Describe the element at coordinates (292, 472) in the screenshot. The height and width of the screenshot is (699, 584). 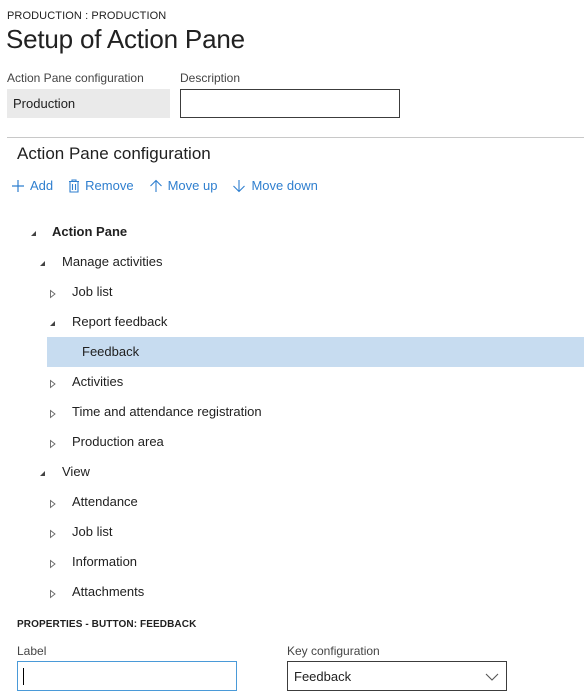
I see `tree-row: View` at that location.